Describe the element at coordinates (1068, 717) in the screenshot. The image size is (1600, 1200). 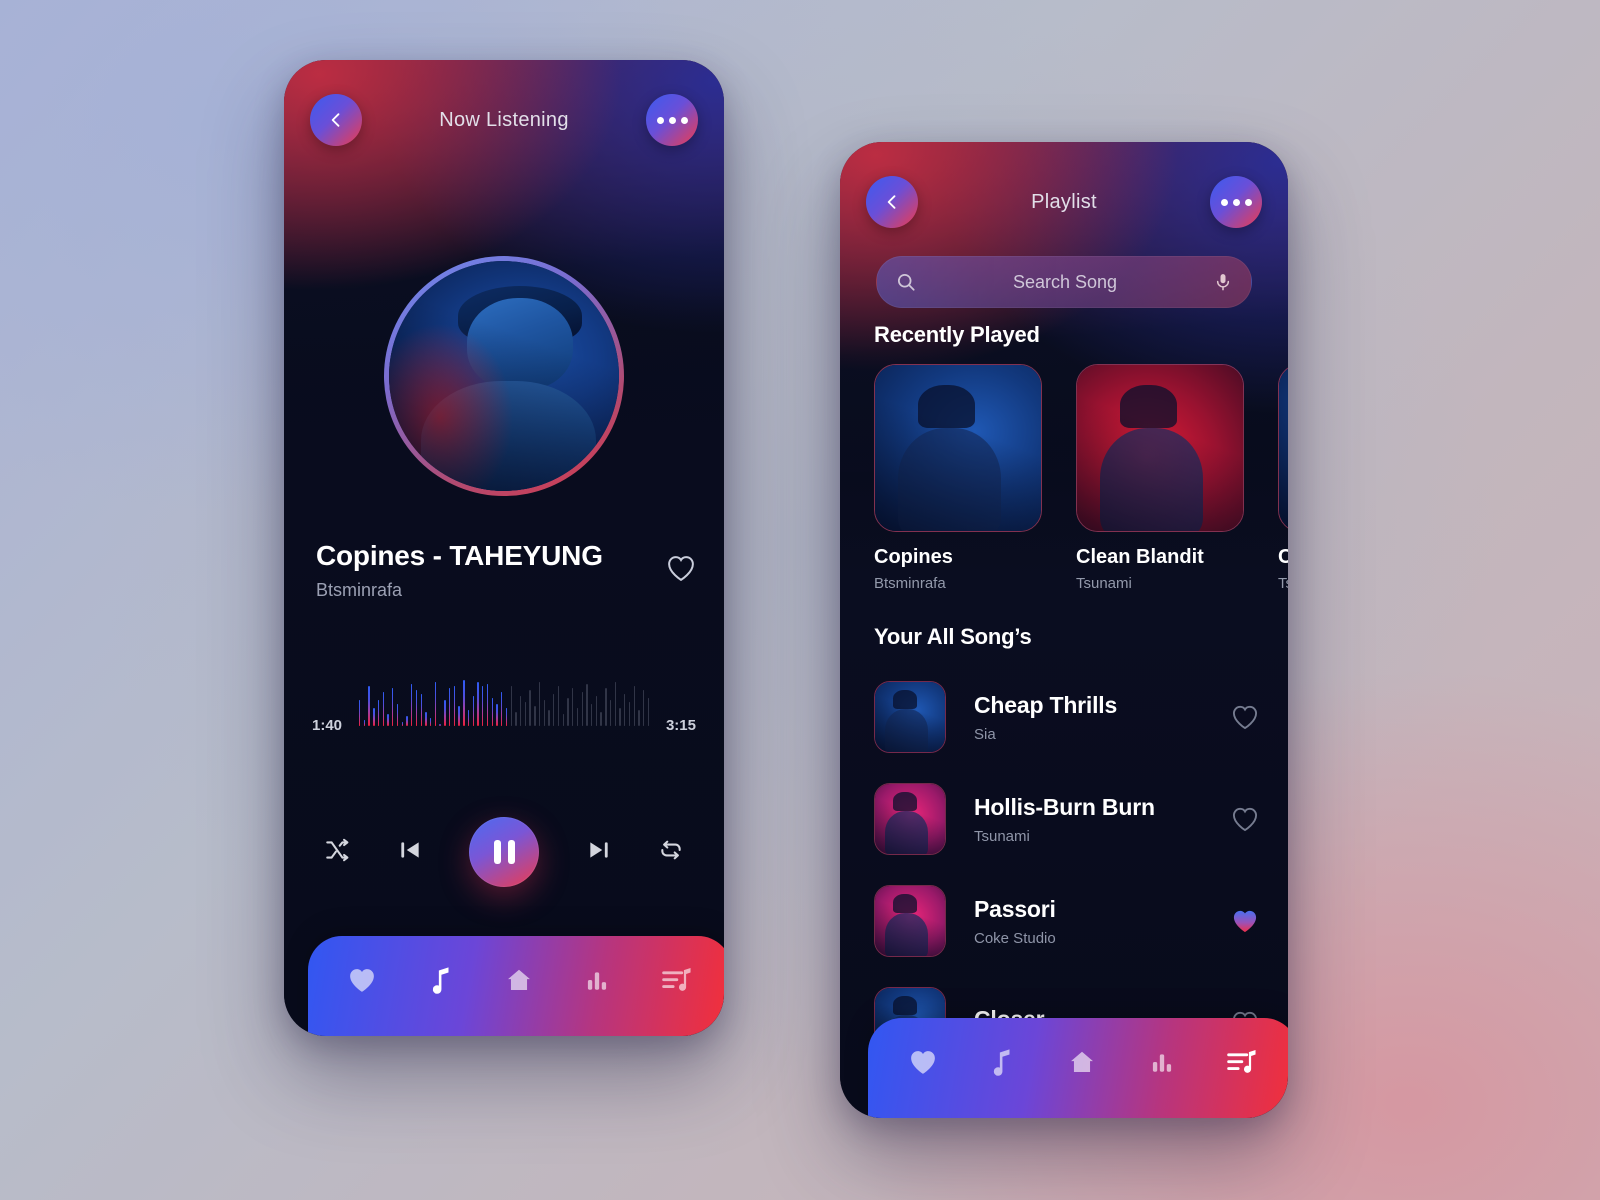
I see `song-row: Cheap Thrills Sia` at that location.